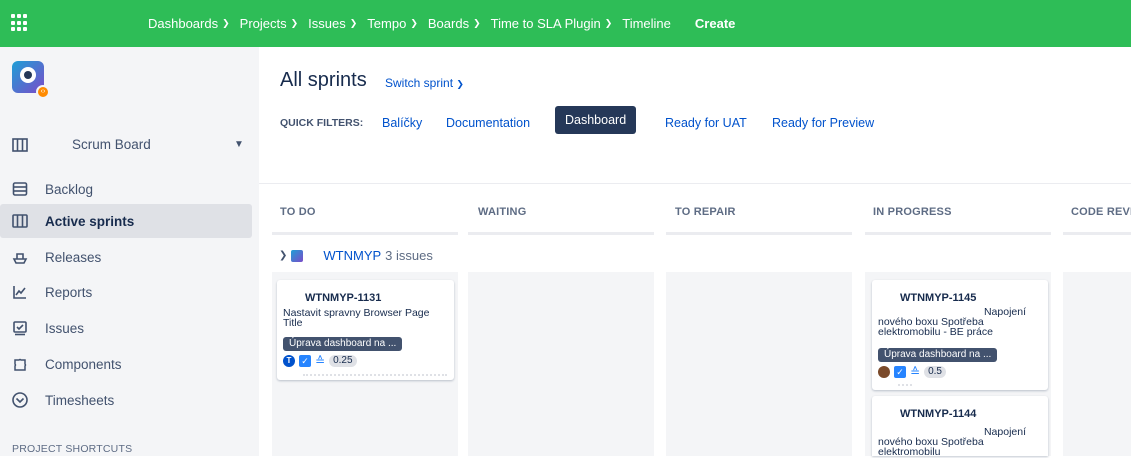  Describe the element at coordinates (715, 23) in the screenshot. I see `create-button: Create` at that location.